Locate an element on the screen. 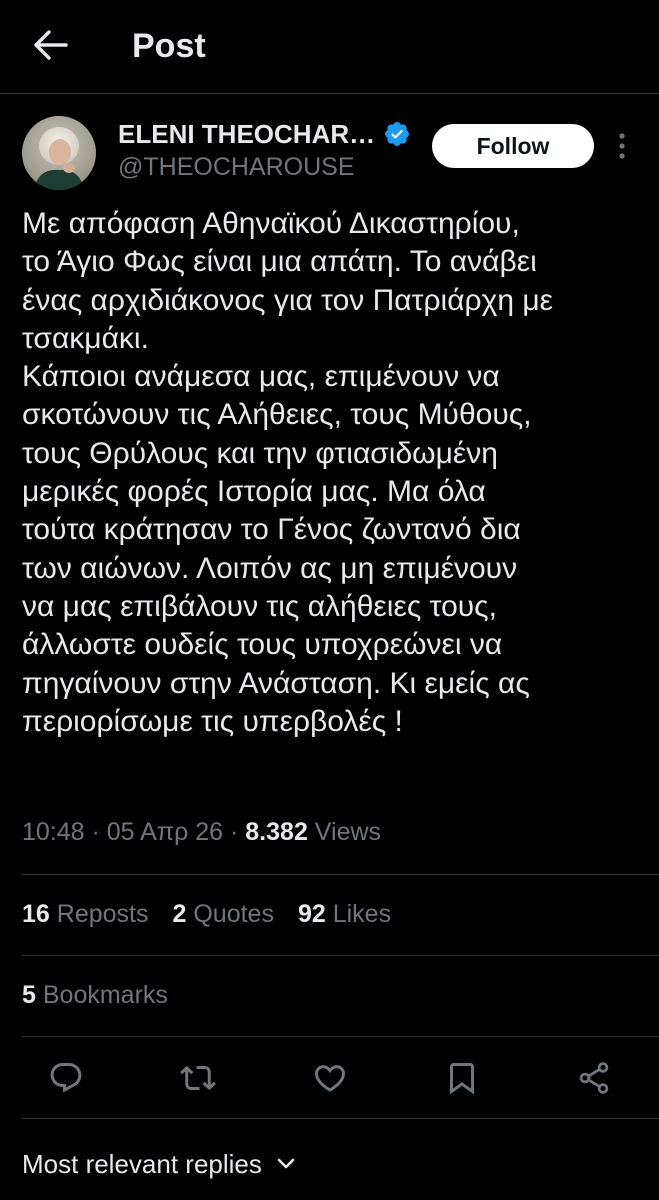 The height and width of the screenshot is (1200, 659). more-options-button is located at coordinates (622, 146).